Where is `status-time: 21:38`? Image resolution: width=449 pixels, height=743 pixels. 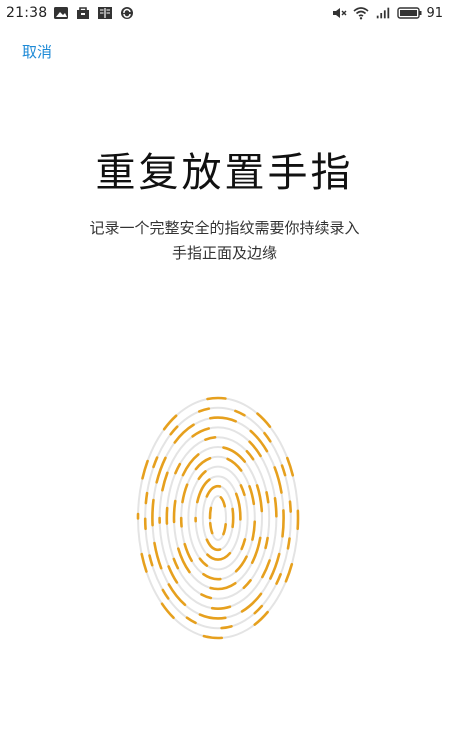
status-time: 21:38 is located at coordinates (27, 13).